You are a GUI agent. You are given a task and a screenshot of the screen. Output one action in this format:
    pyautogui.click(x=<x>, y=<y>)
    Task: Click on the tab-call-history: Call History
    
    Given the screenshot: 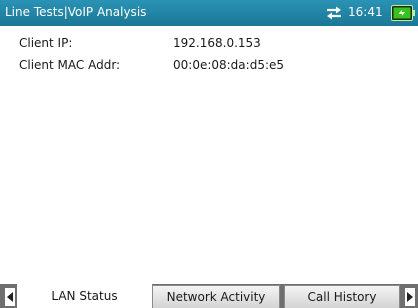 What is the action you would take?
    pyautogui.click(x=342, y=296)
    